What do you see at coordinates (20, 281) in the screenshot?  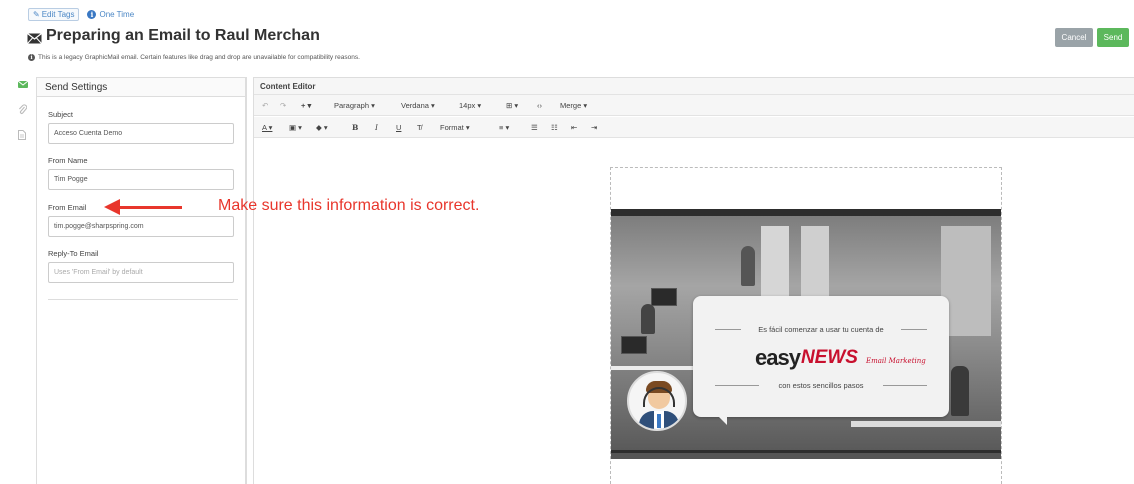 I see `sidebar-icon-strip` at bounding box center [20, 281].